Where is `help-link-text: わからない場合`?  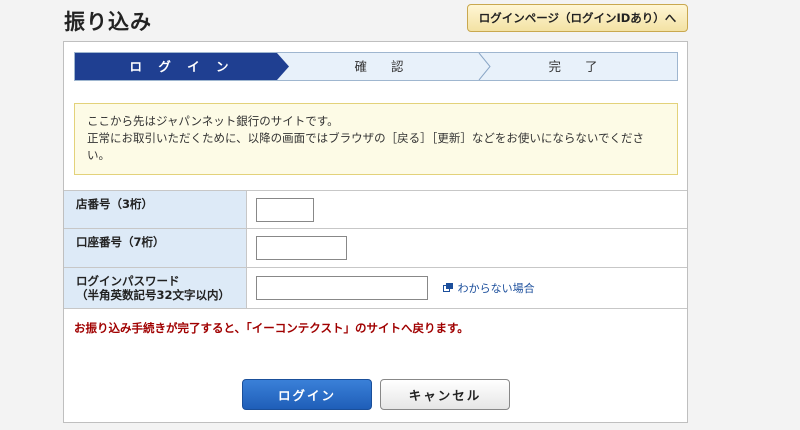
help-link-text: わからない場合 is located at coordinates (496, 288).